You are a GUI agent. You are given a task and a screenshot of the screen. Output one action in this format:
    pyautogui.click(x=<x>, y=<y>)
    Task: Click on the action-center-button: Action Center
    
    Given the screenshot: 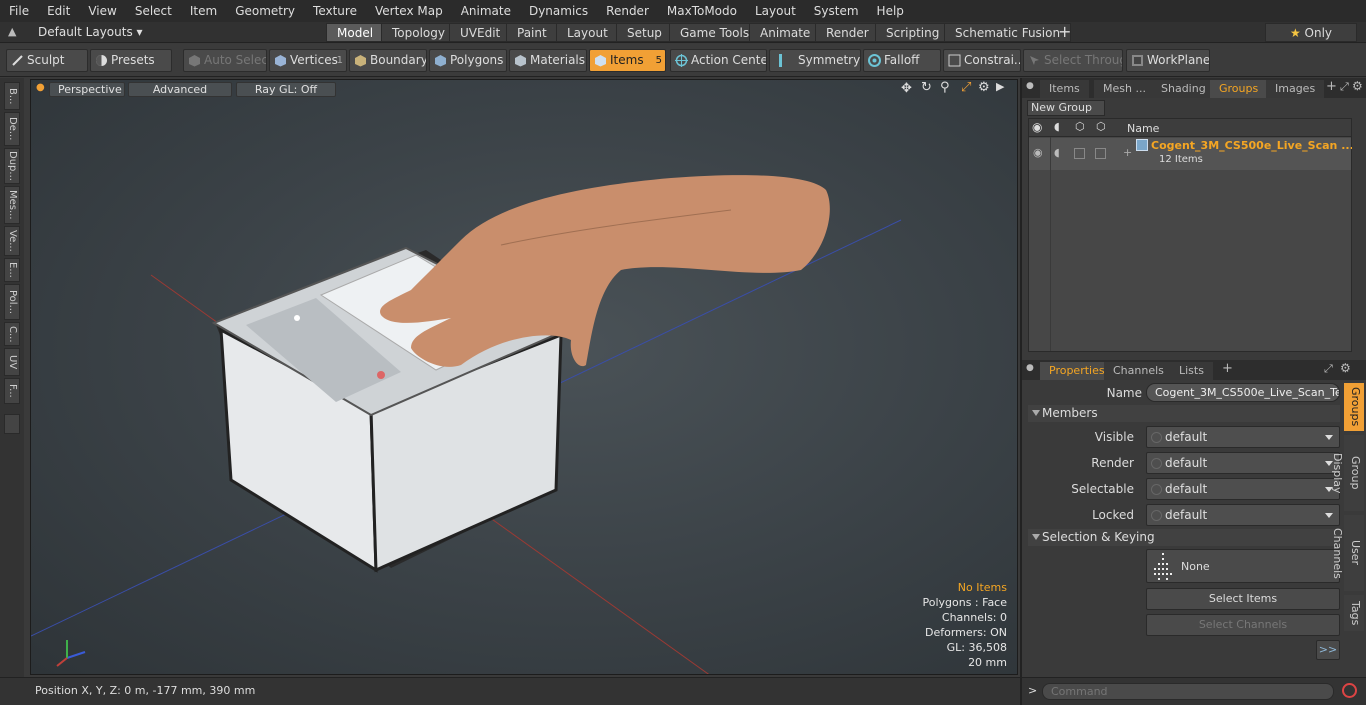 What is the action you would take?
    pyautogui.click(x=718, y=60)
    